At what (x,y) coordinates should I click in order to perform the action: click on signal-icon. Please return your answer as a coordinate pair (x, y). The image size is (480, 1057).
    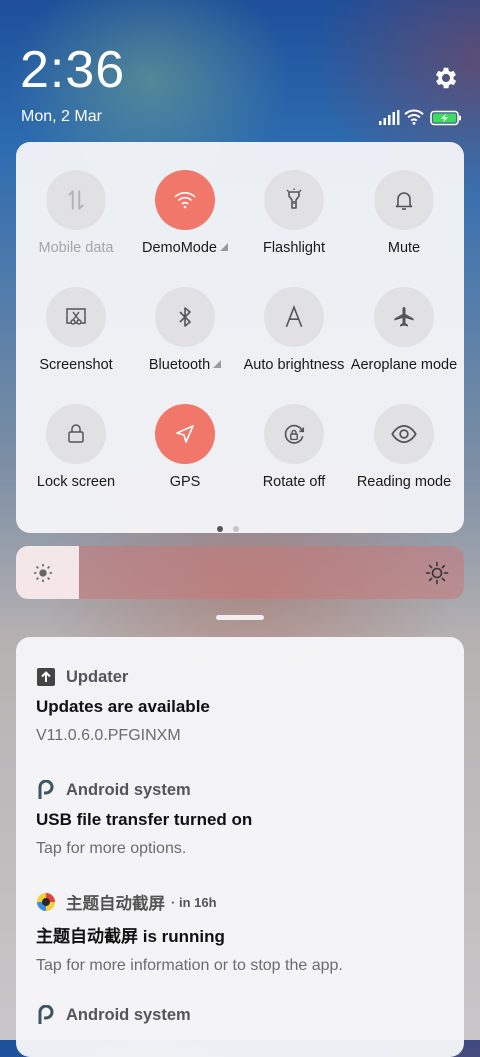
    Looking at the image, I should click on (389, 118).